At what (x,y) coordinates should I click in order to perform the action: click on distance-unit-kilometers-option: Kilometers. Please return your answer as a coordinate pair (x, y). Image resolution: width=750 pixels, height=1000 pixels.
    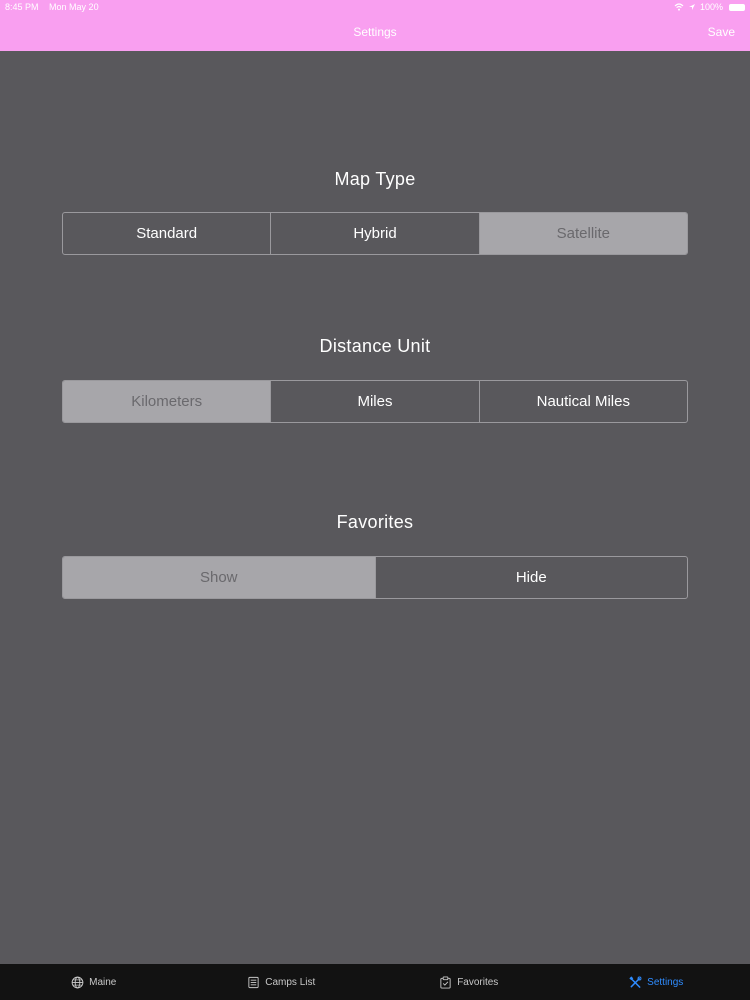
    Looking at the image, I should click on (167, 401).